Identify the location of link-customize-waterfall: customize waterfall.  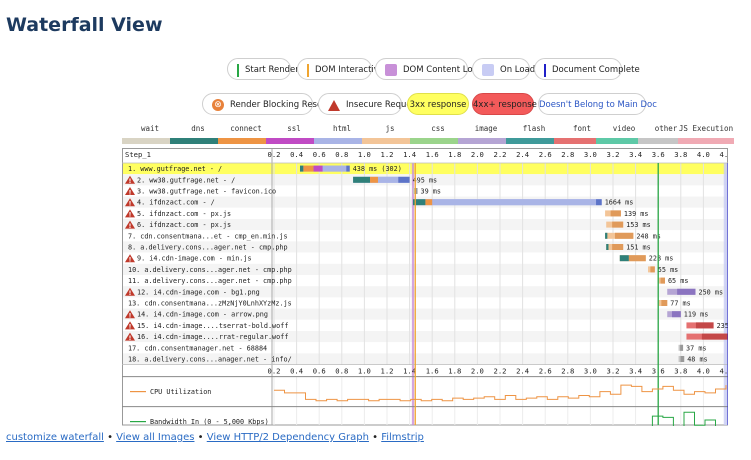
(55, 437).